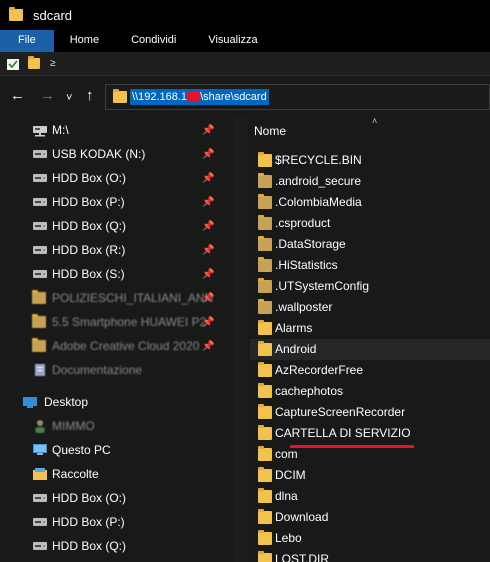 The width and height of the screenshot is (490, 562). What do you see at coordinates (88, 202) in the screenshot?
I see `sidebar-item-label: HDD Box (P:)` at bounding box center [88, 202].